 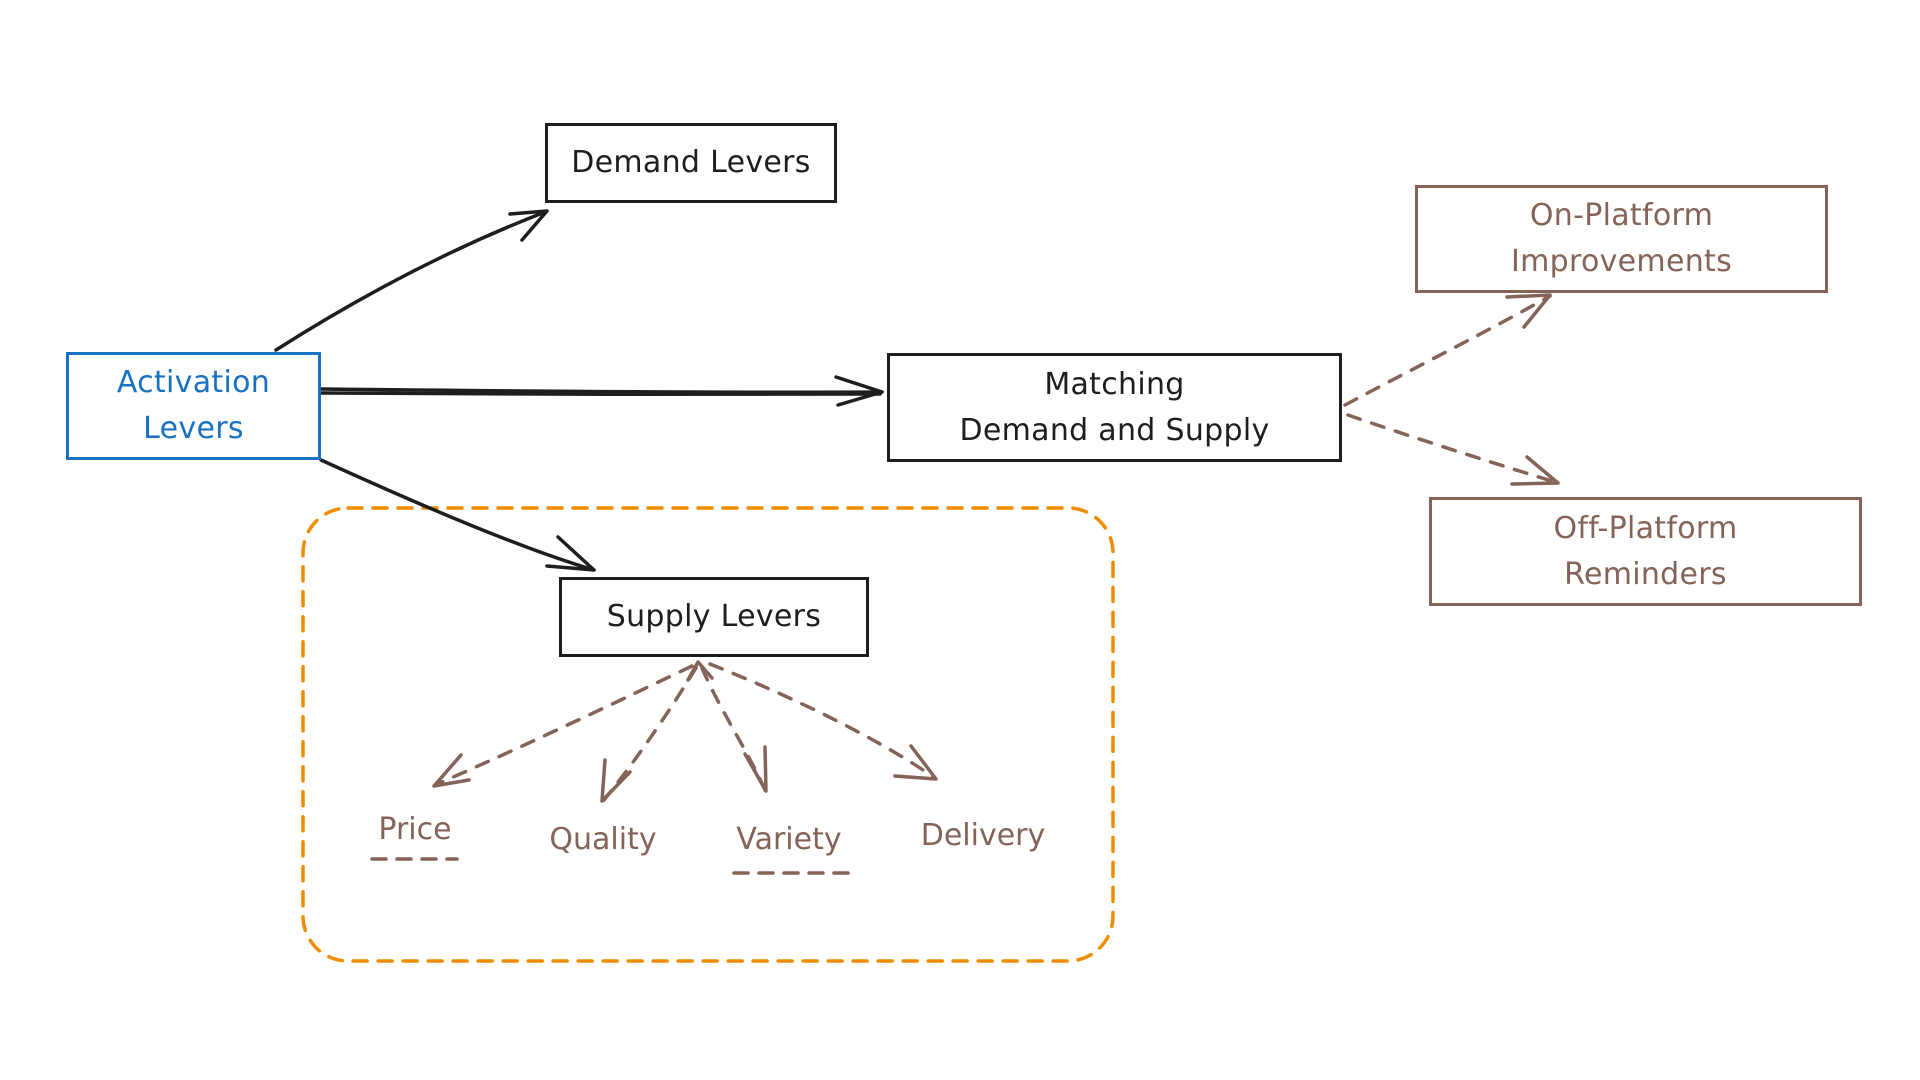 What do you see at coordinates (1645, 574) in the screenshot?
I see `node-text-line: Reminders` at bounding box center [1645, 574].